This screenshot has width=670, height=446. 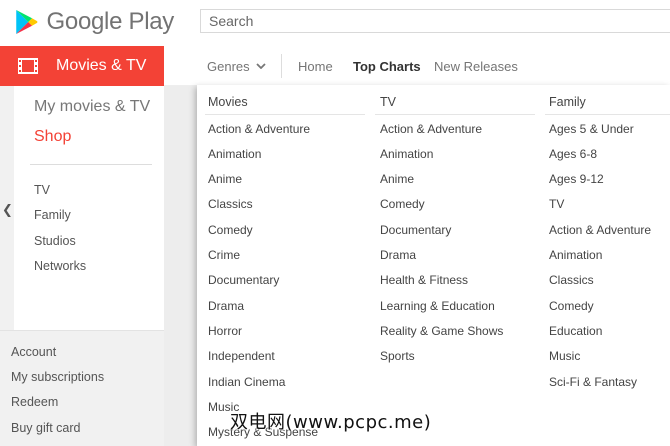 I want to click on sidebar-shop: Shop, so click(x=52, y=137).